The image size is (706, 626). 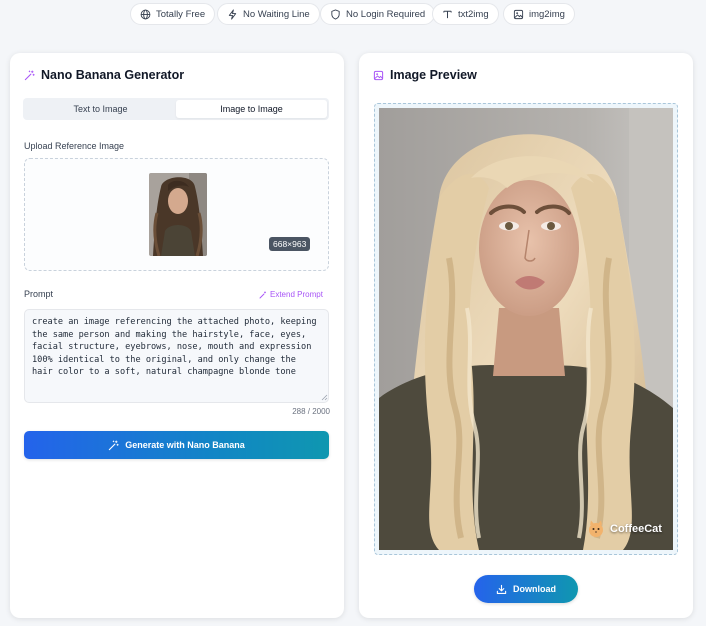 What do you see at coordinates (232, 14) in the screenshot?
I see `lightning-icon` at bounding box center [232, 14].